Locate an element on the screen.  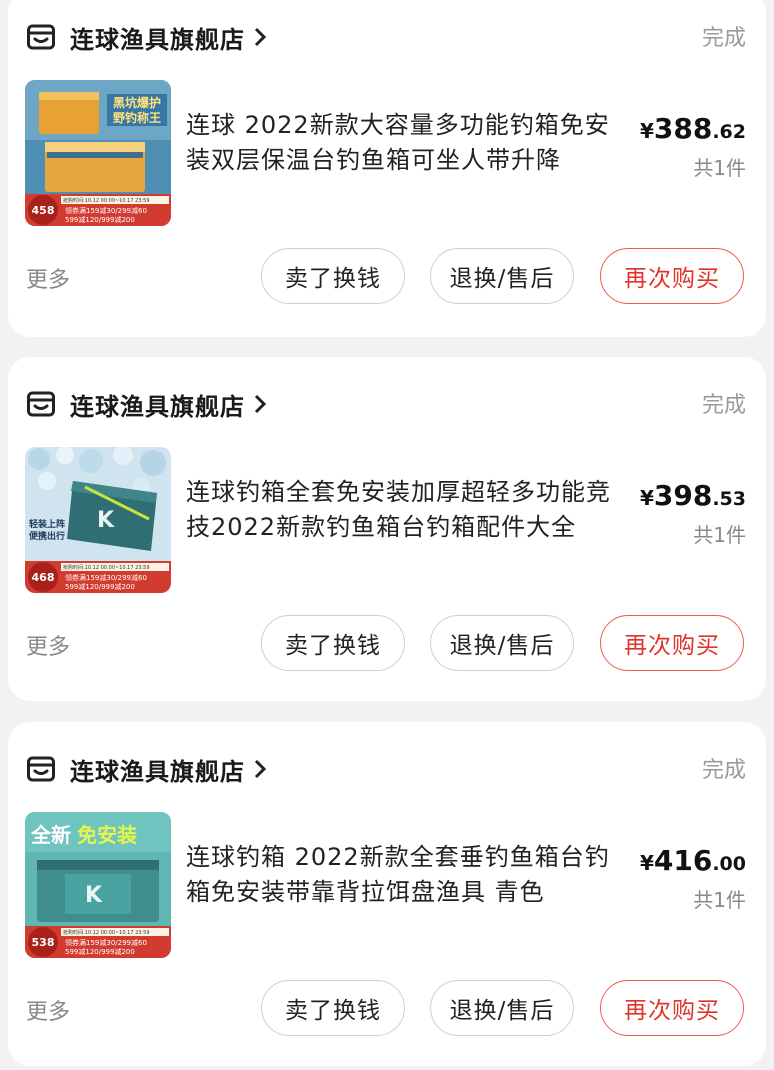
thumb-headline: 便携出行 is located at coordinates (47, 536).